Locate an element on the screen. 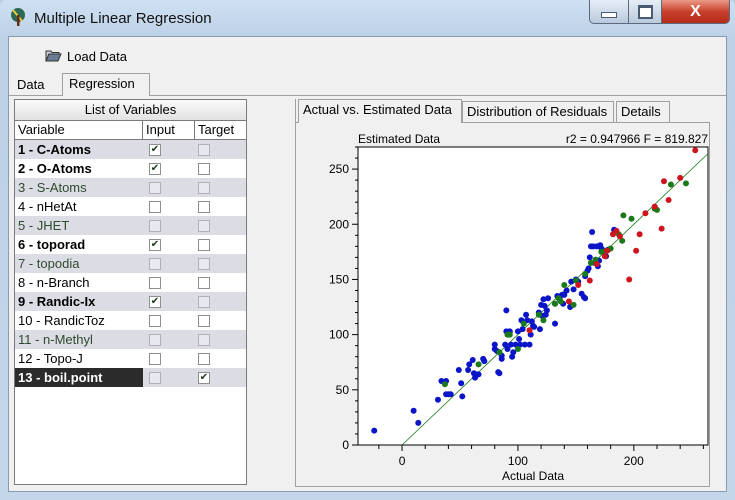 This screenshot has height=500, width=735. folder-open-icon is located at coordinates (53, 56).